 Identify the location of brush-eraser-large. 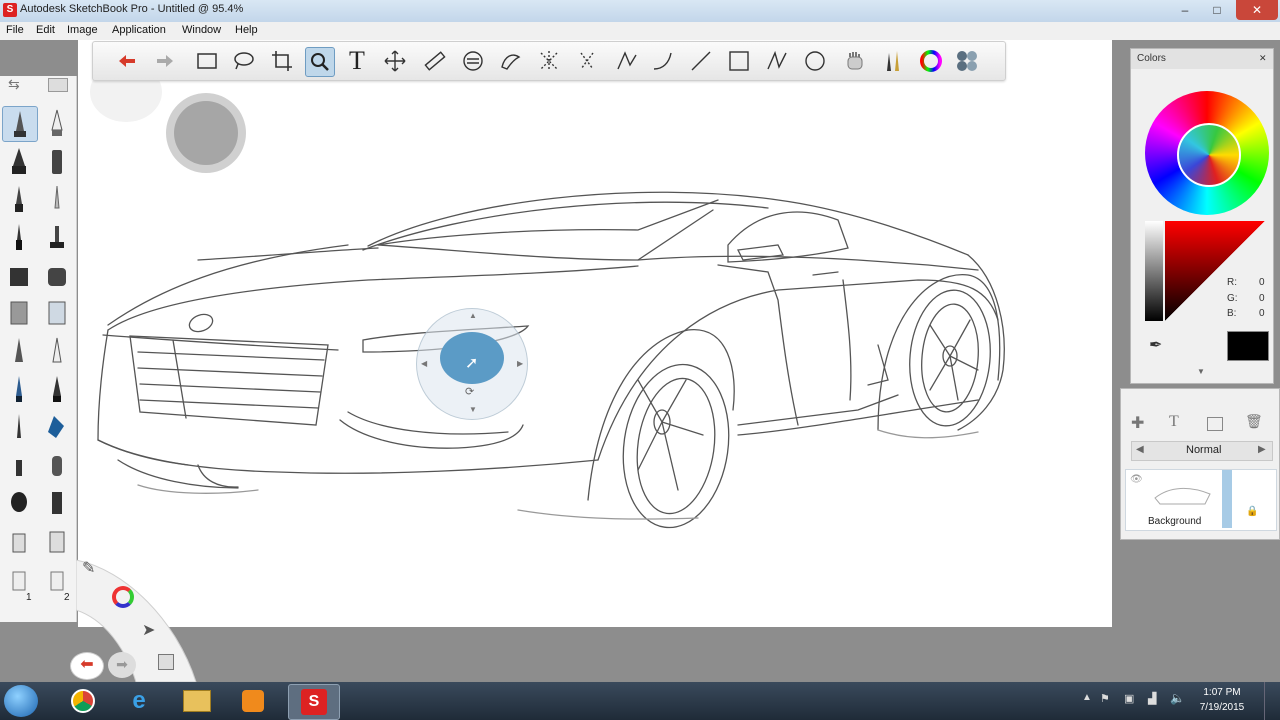
(57, 541).